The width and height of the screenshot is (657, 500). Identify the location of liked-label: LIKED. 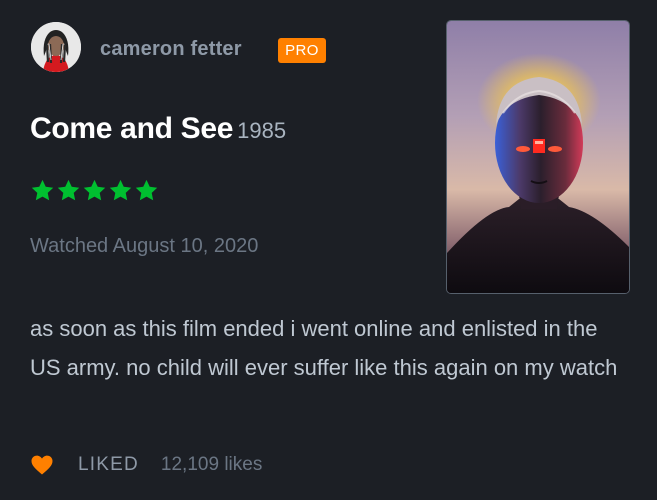
(108, 465).